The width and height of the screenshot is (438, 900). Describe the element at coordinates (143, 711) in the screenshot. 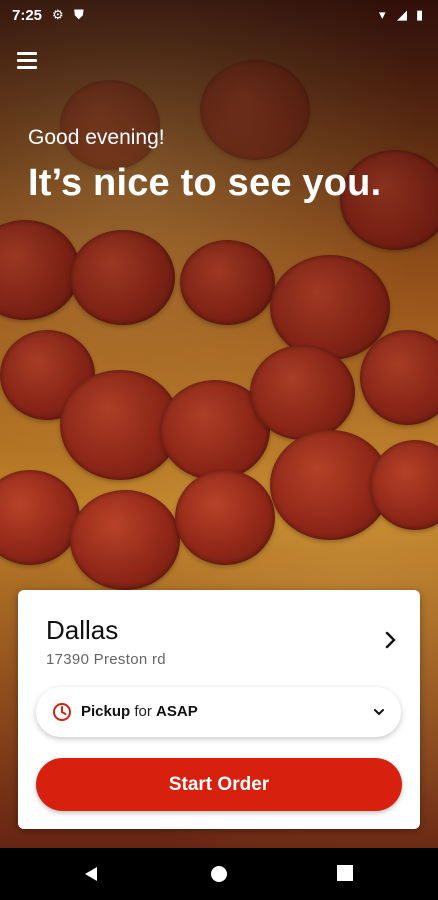

I see `order-mode-connector: for` at that location.